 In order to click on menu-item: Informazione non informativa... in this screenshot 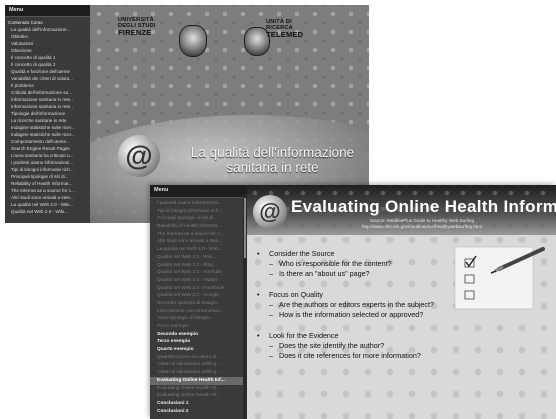, I will do `click(198, 312)`.